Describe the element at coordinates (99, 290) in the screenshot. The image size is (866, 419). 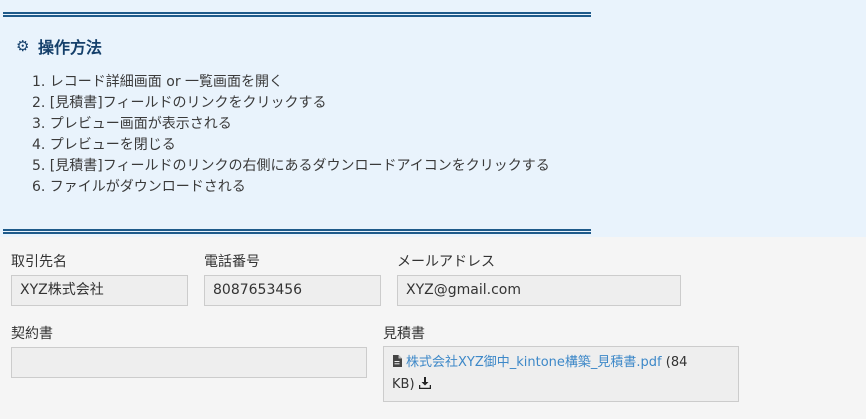
I see `customer-field: XYZ株式会社` at that location.